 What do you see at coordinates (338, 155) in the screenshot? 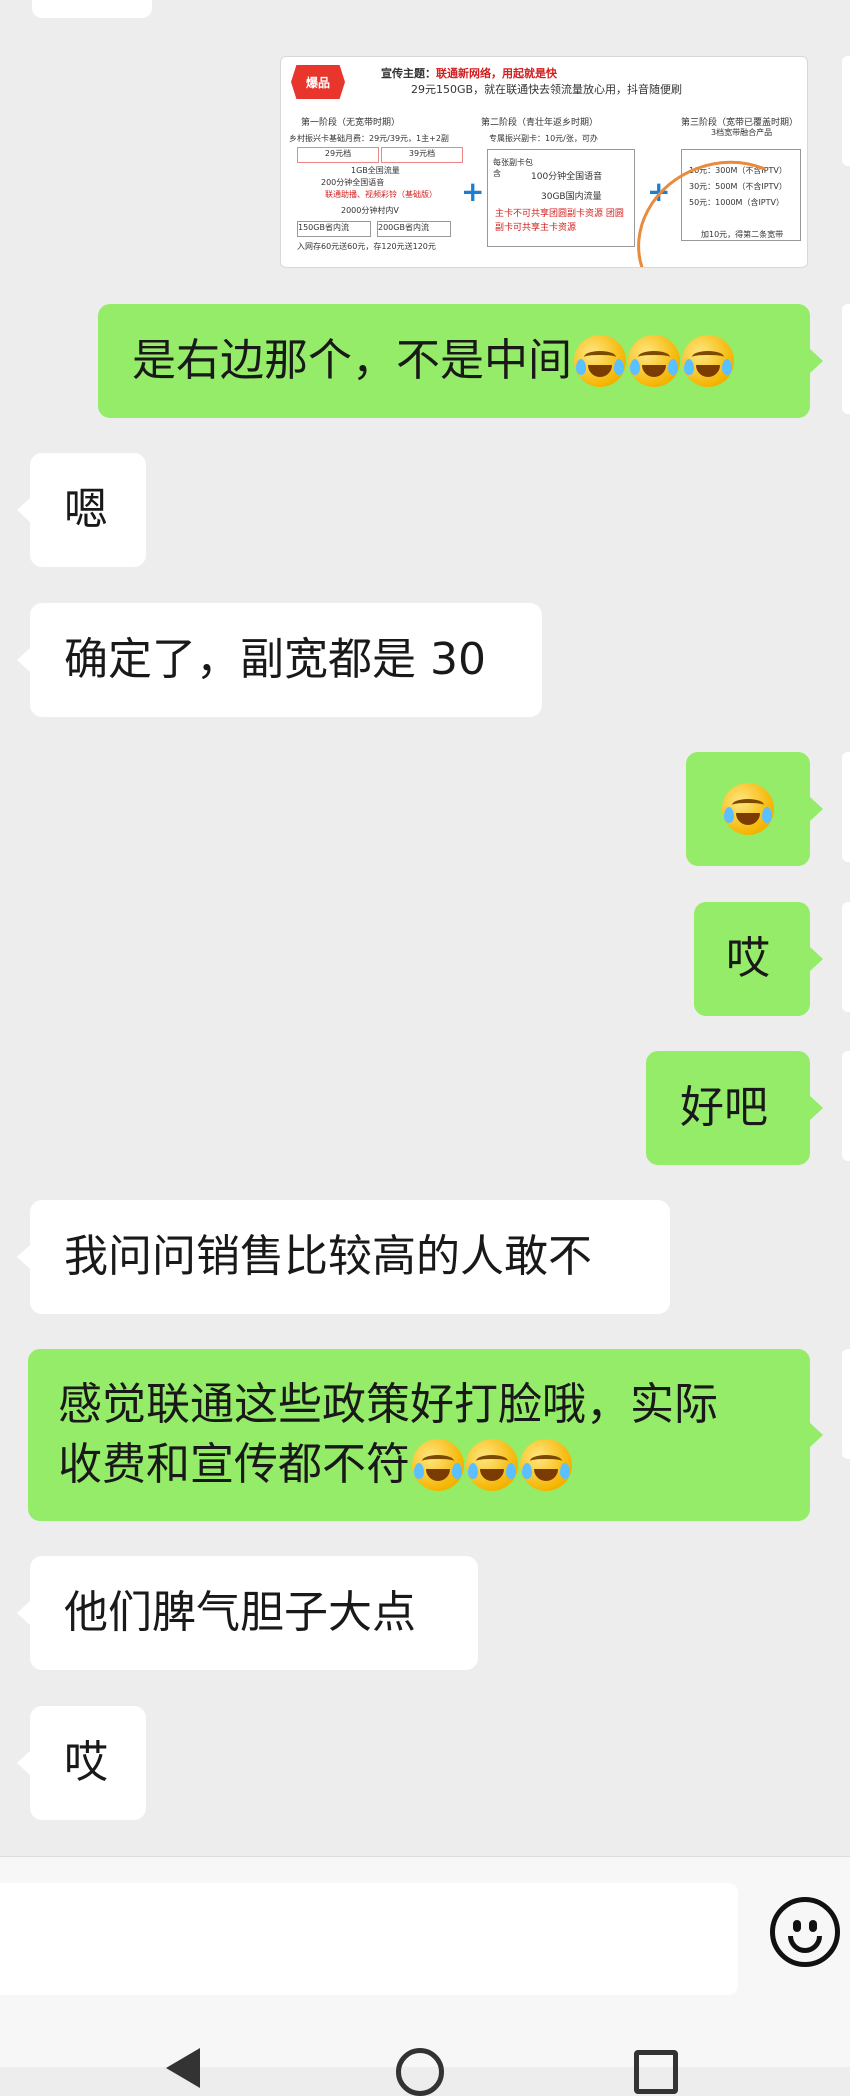
I see `fee29-box: 29元档` at bounding box center [338, 155].